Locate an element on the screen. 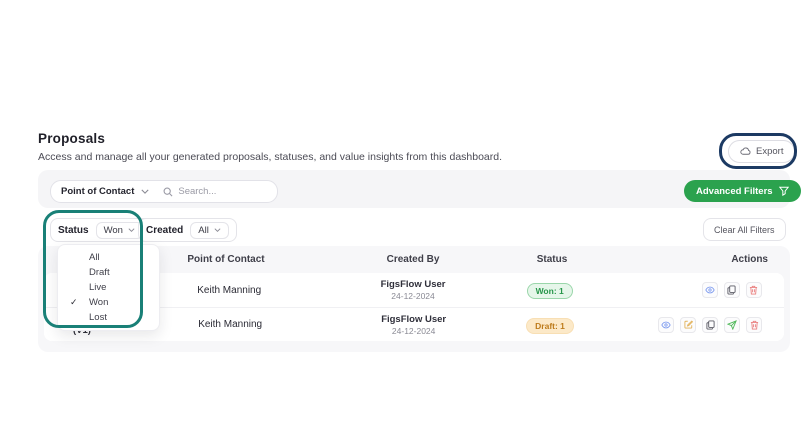  status-badge: Won: 1 is located at coordinates (549, 291).